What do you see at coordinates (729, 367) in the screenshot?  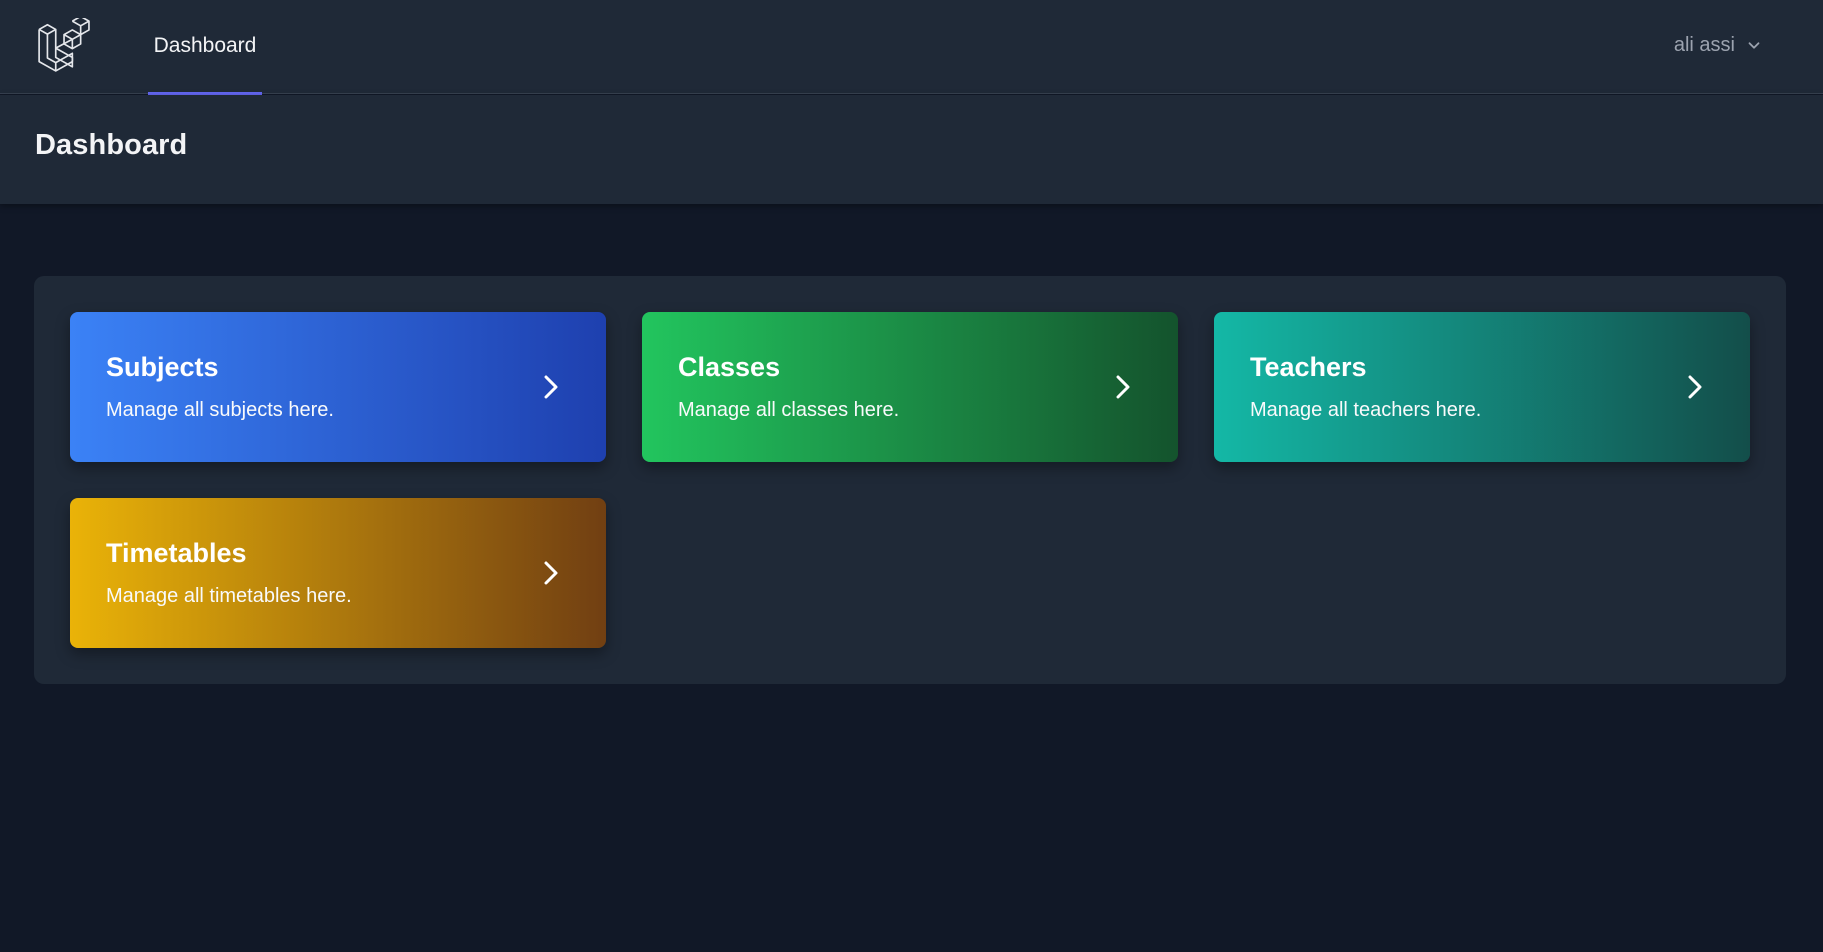 I see `card-title: Classes` at bounding box center [729, 367].